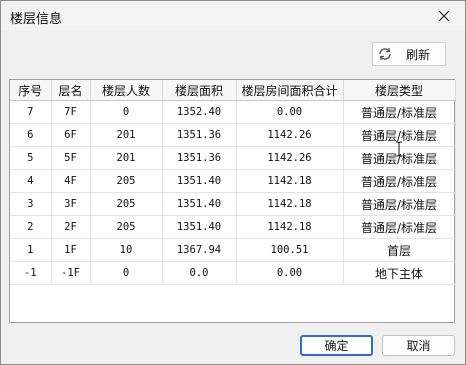 This screenshot has width=466, height=365. What do you see at coordinates (71, 135) in the screenshot?
I see `cell-floor-name: 6F` at bounding box center [71, 135].